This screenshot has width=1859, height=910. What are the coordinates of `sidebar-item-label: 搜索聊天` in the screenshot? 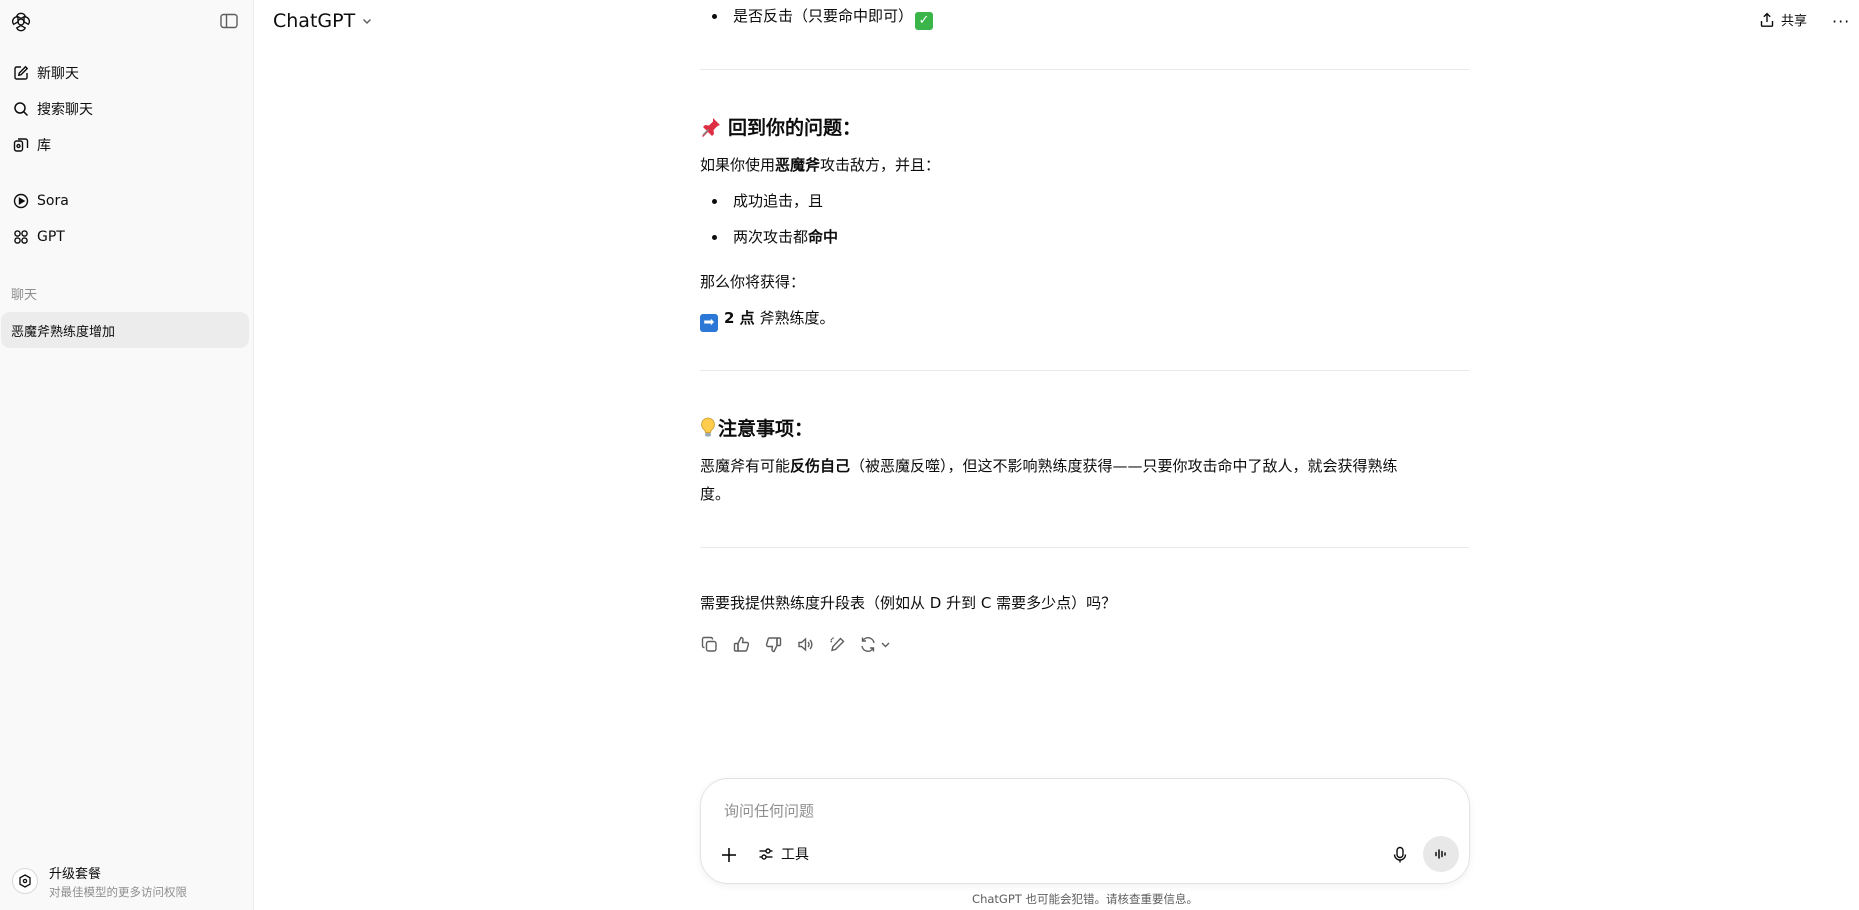 It's located at (65, 110).